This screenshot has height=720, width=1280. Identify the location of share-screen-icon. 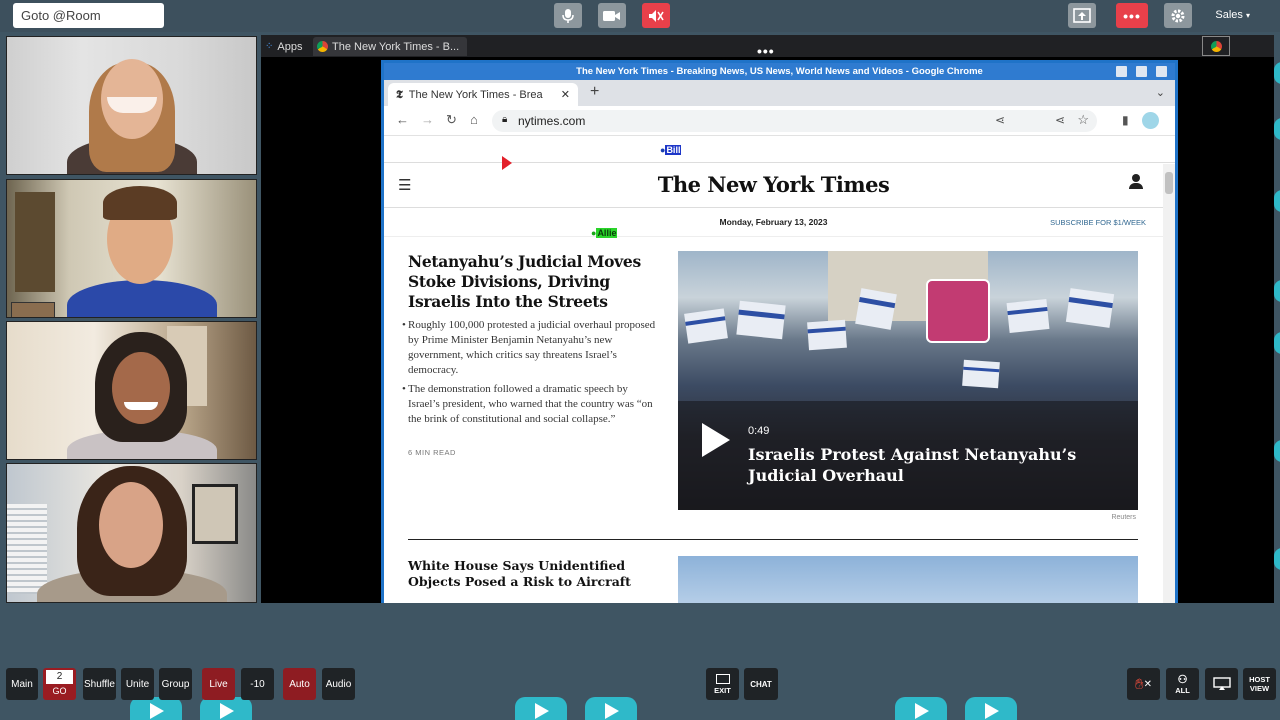
(1082, 15).